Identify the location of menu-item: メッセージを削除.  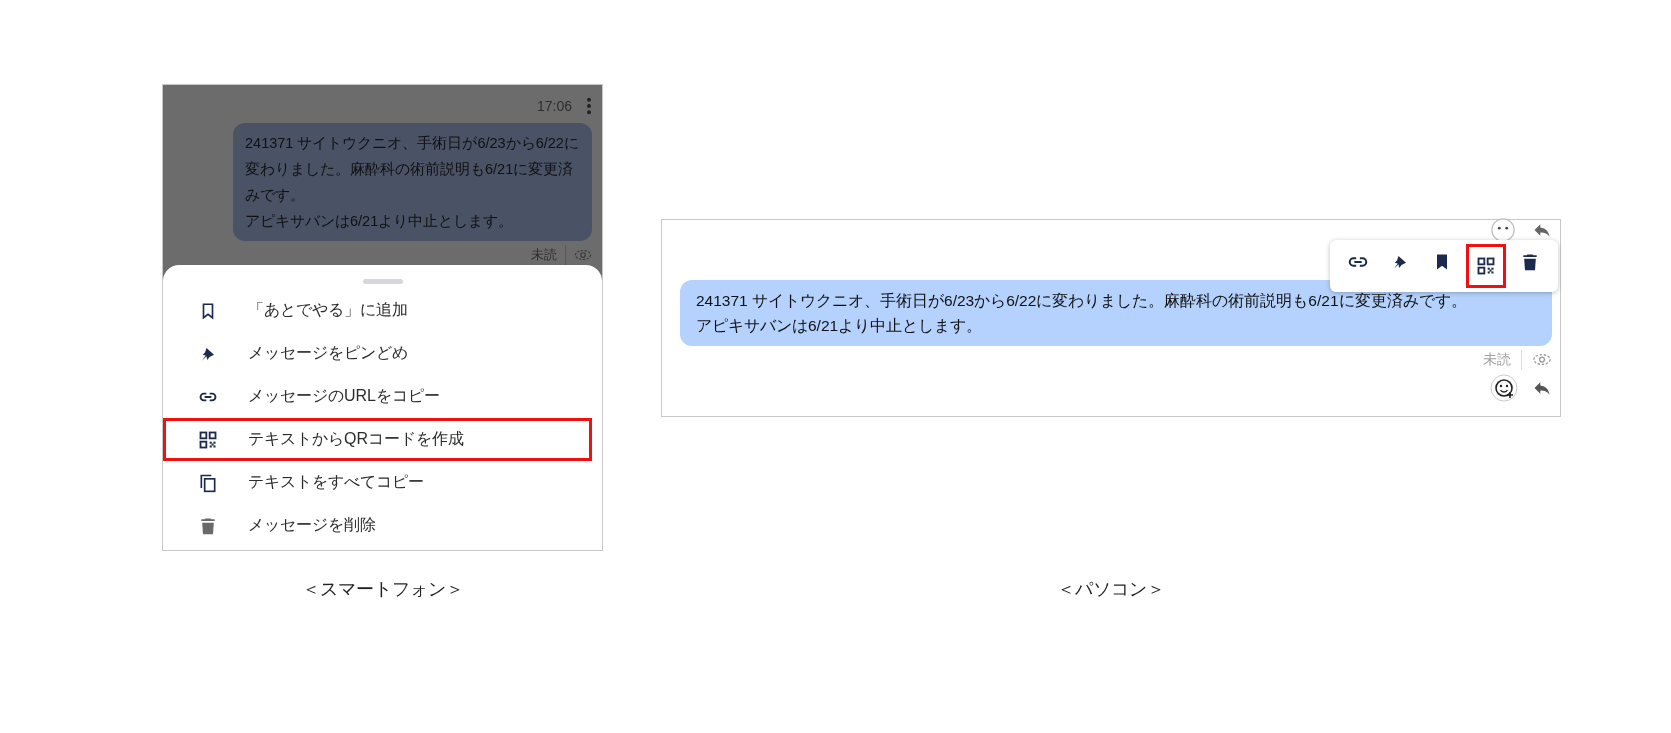
(377, 525).